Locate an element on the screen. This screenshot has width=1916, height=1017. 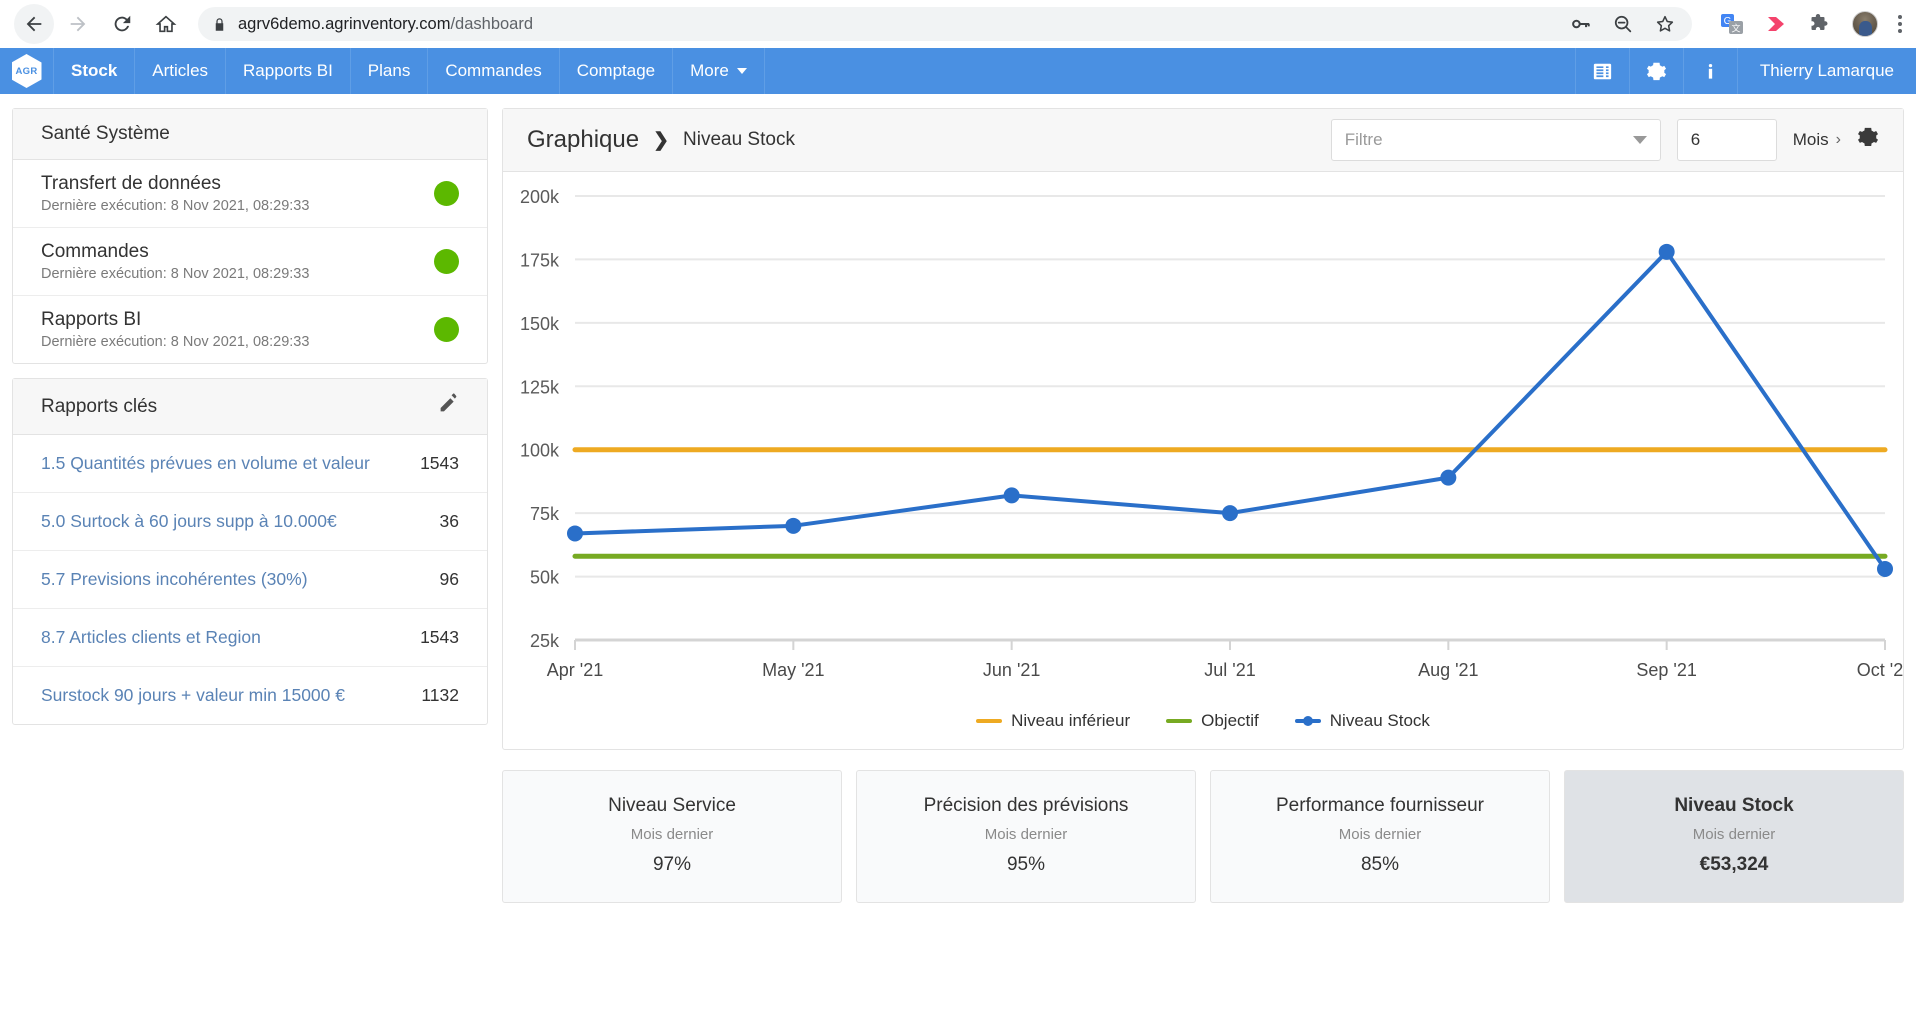
report-link: 5.0 Surtock à 60 jours supp à 10.000€ is located at coordinates (189, 521).